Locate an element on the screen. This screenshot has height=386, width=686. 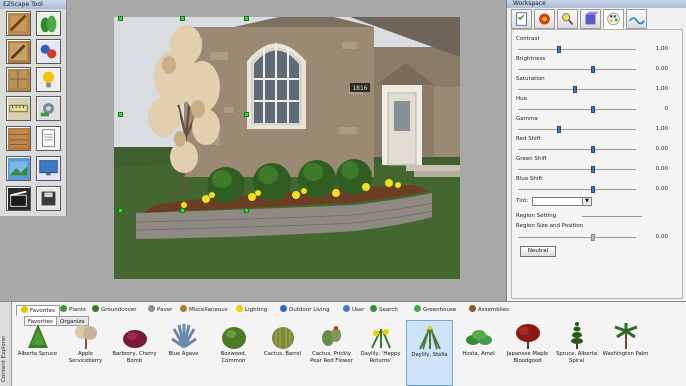
plant-name: Washington Palm is located at coordinates (625, 354).